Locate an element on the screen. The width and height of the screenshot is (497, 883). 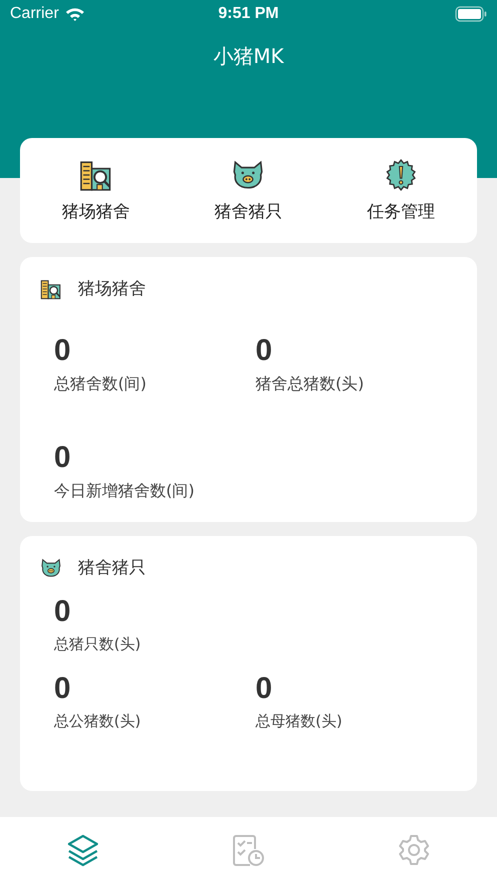
pig-icon is located at coordinates (51, 567).